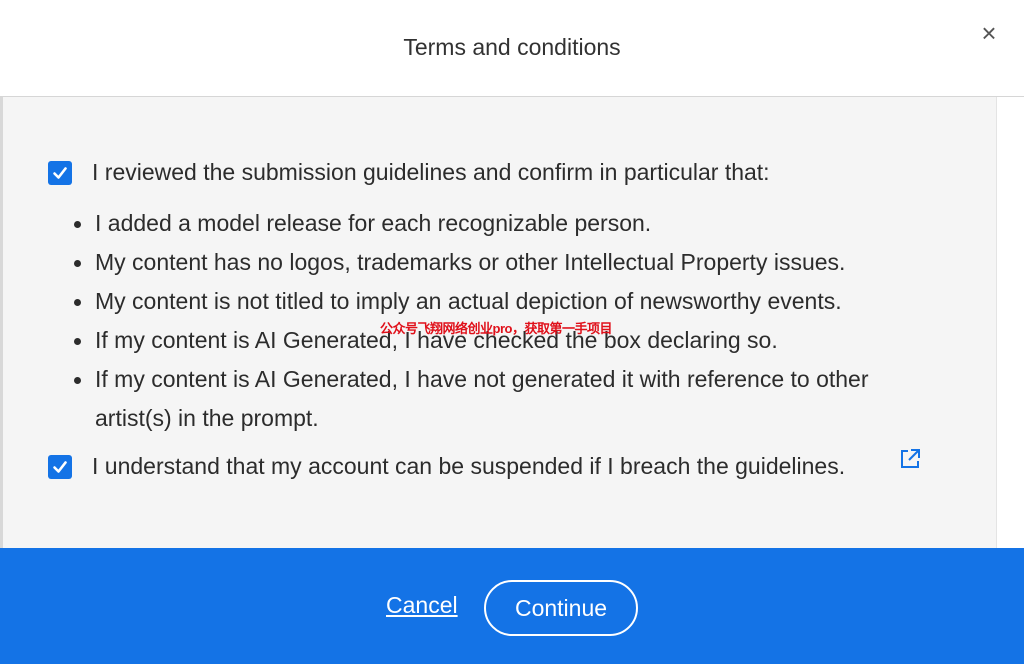 The height and width of the screenshot is (664, 1024). I want to click on guidelines-checkbox, so click(60, 172).